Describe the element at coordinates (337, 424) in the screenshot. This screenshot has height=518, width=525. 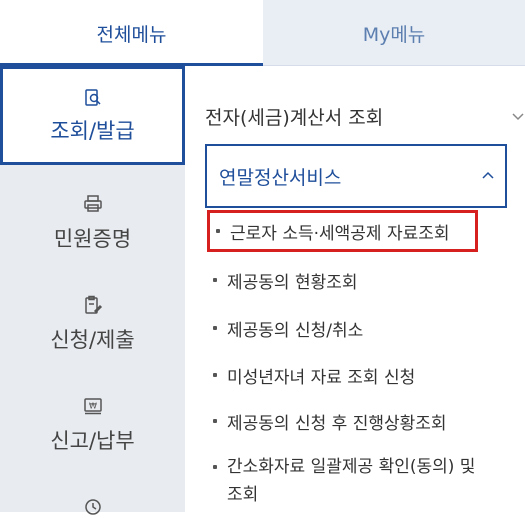
I see `submenu-label: 제공동의 신청 후 진행상황조회` at that location.